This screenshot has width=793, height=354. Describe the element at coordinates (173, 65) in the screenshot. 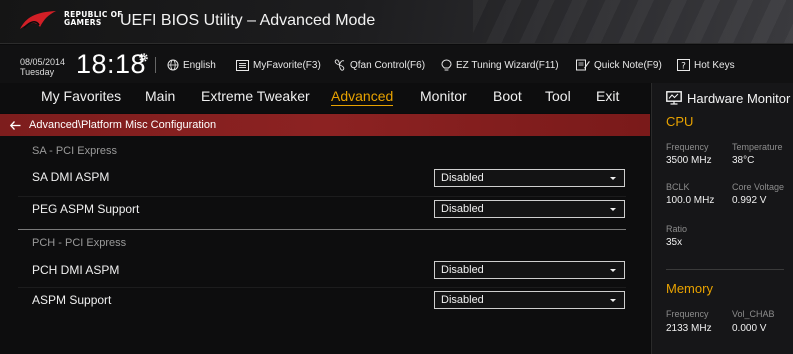

I see `globe-icon` at that location.